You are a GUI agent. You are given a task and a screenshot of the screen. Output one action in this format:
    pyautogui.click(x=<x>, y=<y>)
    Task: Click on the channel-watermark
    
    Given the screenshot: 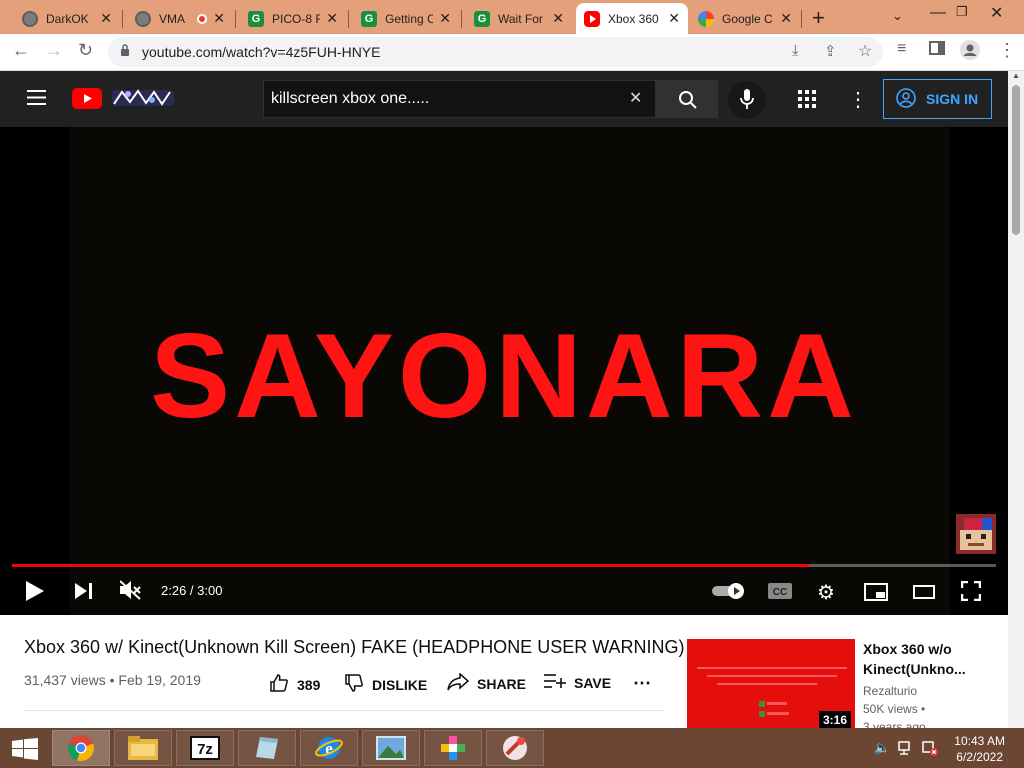 What is the action you would take?
    pyautogui.click(x=976, y=534)
    